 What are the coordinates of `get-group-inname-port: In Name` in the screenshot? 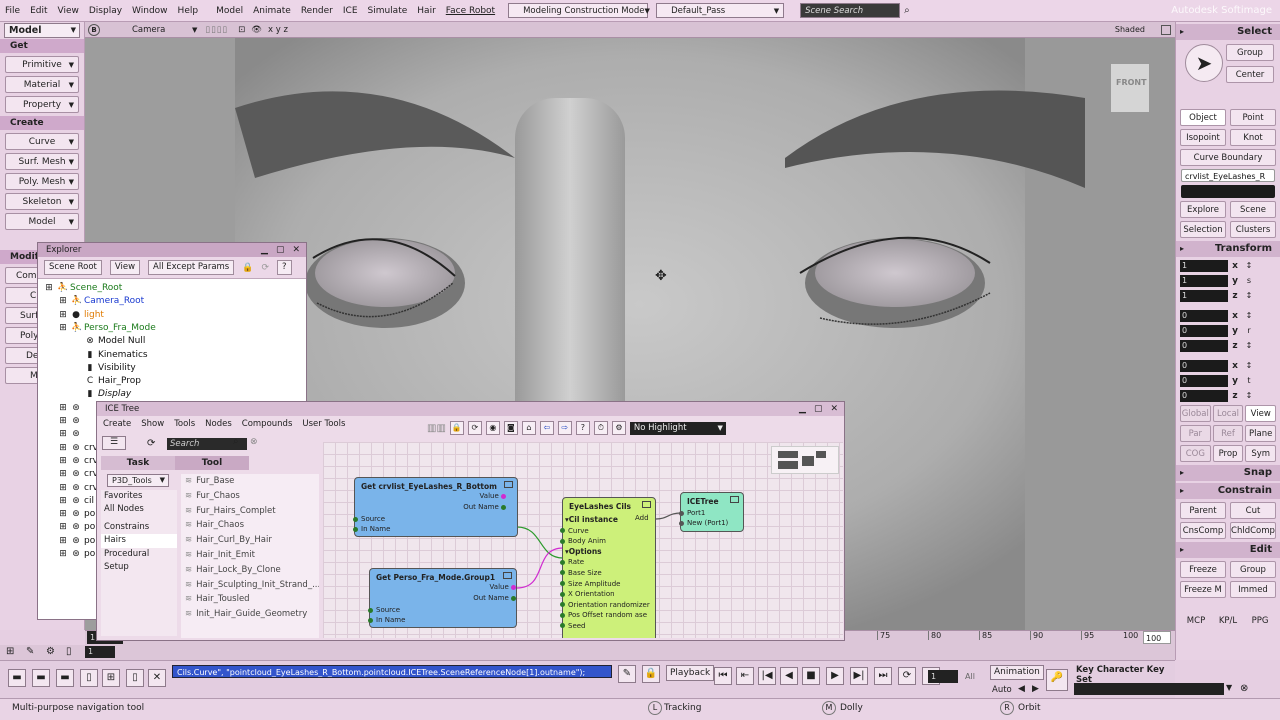 It's located at (386, 620).